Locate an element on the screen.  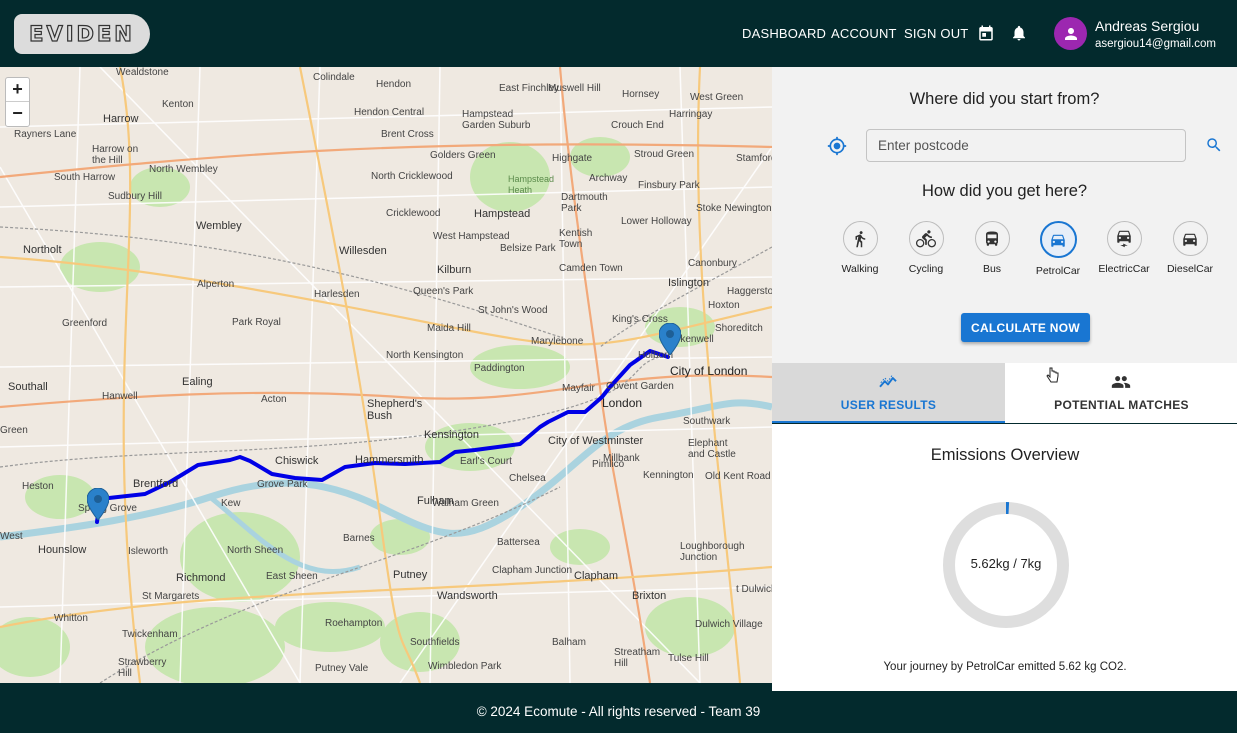
map-label: South Harrow is located at coordinates (85, 177).